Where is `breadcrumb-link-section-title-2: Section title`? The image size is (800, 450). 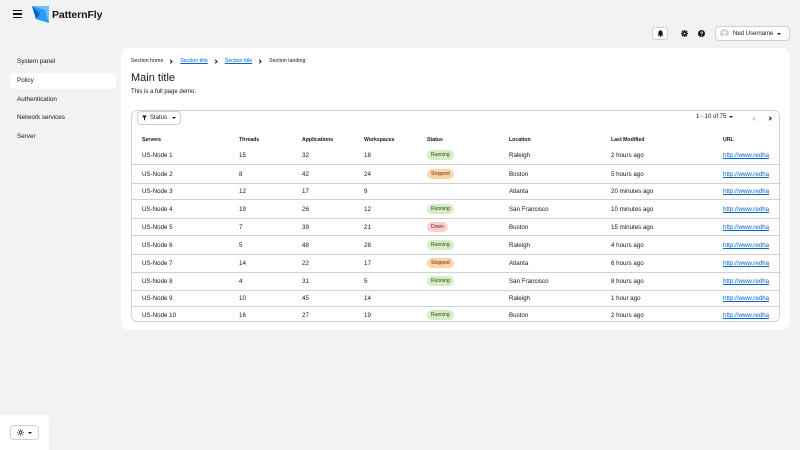
breadcrumb-link-section-title-2: Section title is located at coordinates (238, 61).